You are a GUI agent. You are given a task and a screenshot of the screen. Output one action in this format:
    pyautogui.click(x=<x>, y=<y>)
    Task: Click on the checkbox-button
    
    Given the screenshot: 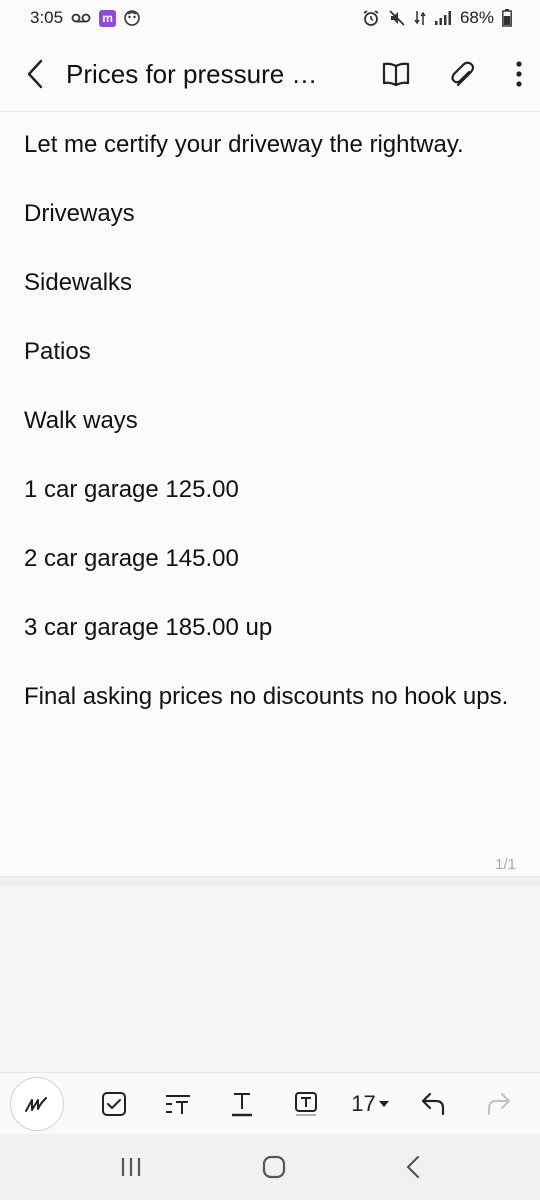 What is the action you would take?
    pyautogui.click(x=114, y=1104)
    